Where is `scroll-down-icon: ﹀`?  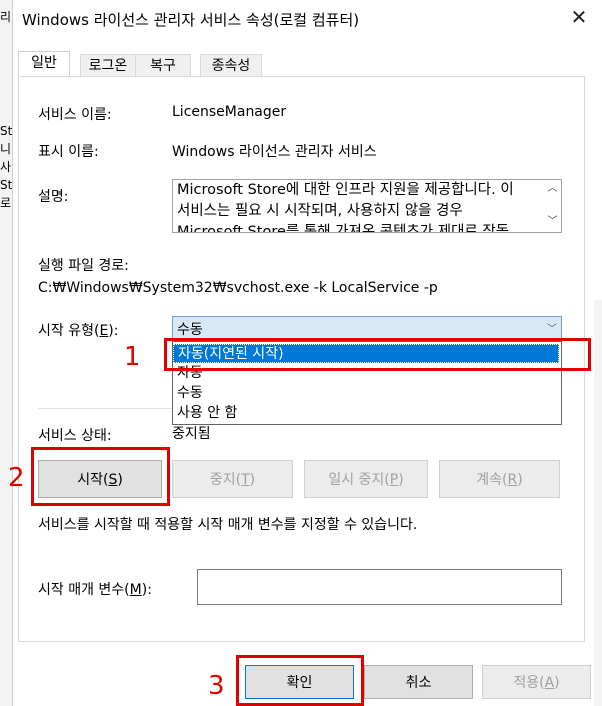
scroll-down-icon: ﹀ is located at coordinates (552, 221).